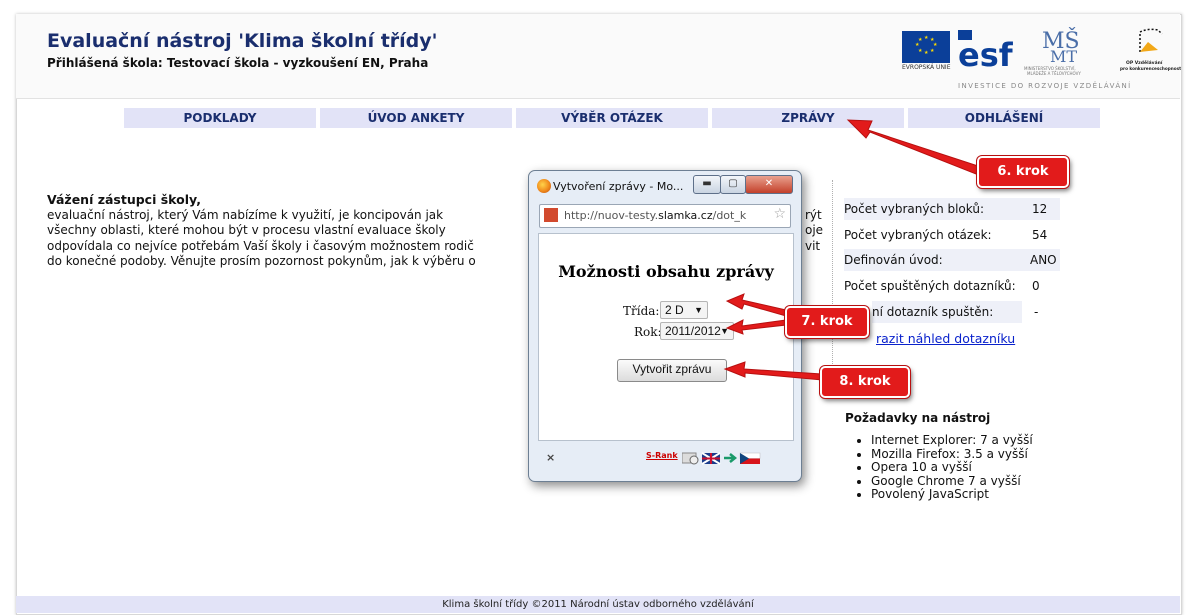 Image resolution: width=1194 pixels, height=615 pixels. Describe the element at coordinates (912, 147) in the screenshot. I see `arrow-step6` at that location.